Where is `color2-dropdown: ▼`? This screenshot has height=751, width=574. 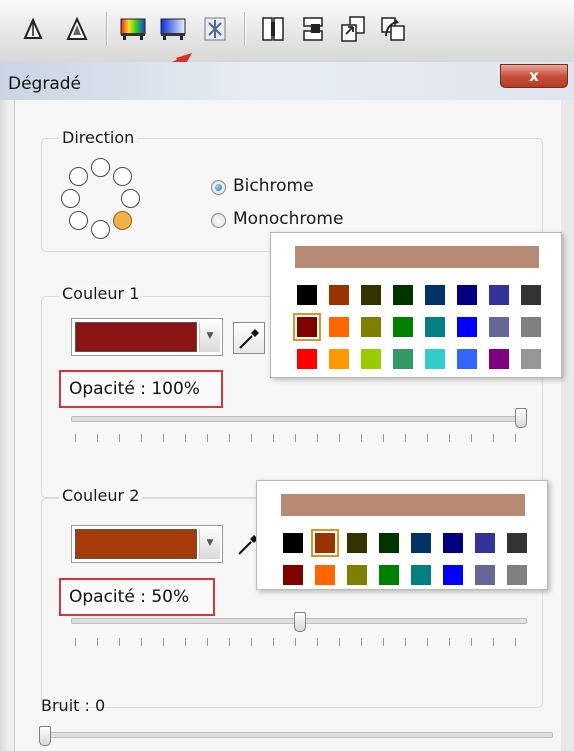 color2-dropdown: ▼ is located at coordinates (147, 544).